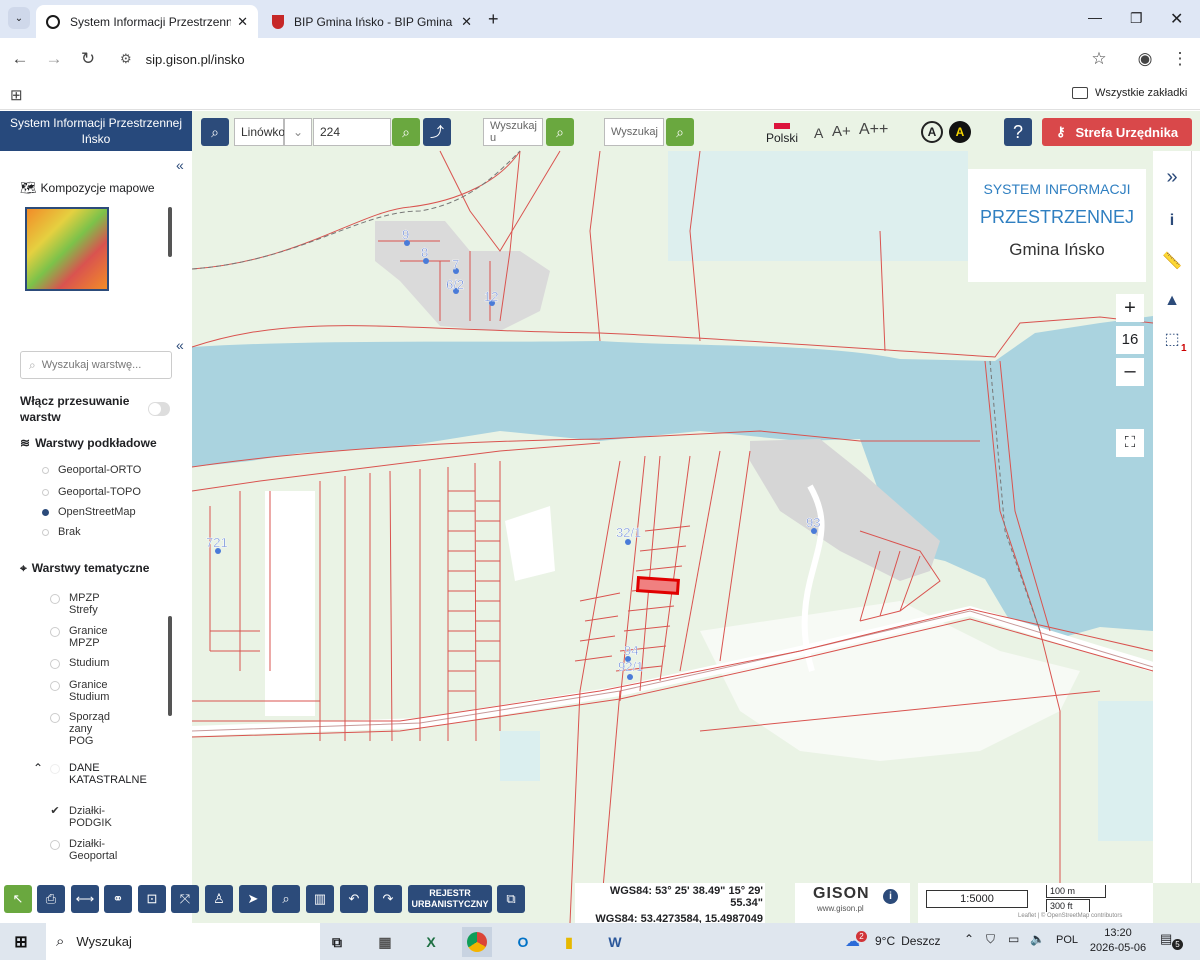 This screenshot has width=1200, height=960. What do you see at coordinates (1095, 17) in the screenshot?
I see `minimize-button: —` at bounding box center [1095, 17].